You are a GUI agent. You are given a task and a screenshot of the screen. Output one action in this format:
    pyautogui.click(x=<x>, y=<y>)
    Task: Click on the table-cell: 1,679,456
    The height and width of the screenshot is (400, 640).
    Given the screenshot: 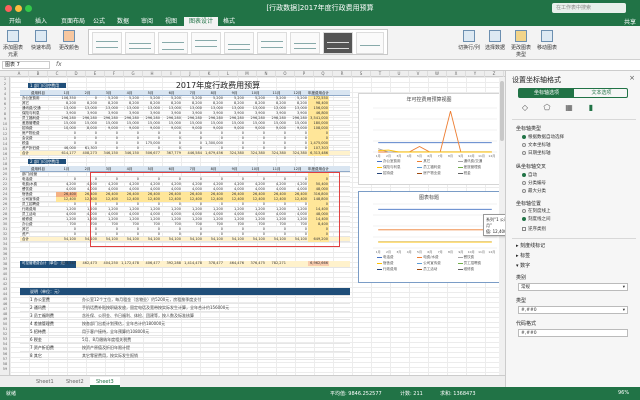 What is the action you would take?
    pyautogui.click(x=213, y=153)
    